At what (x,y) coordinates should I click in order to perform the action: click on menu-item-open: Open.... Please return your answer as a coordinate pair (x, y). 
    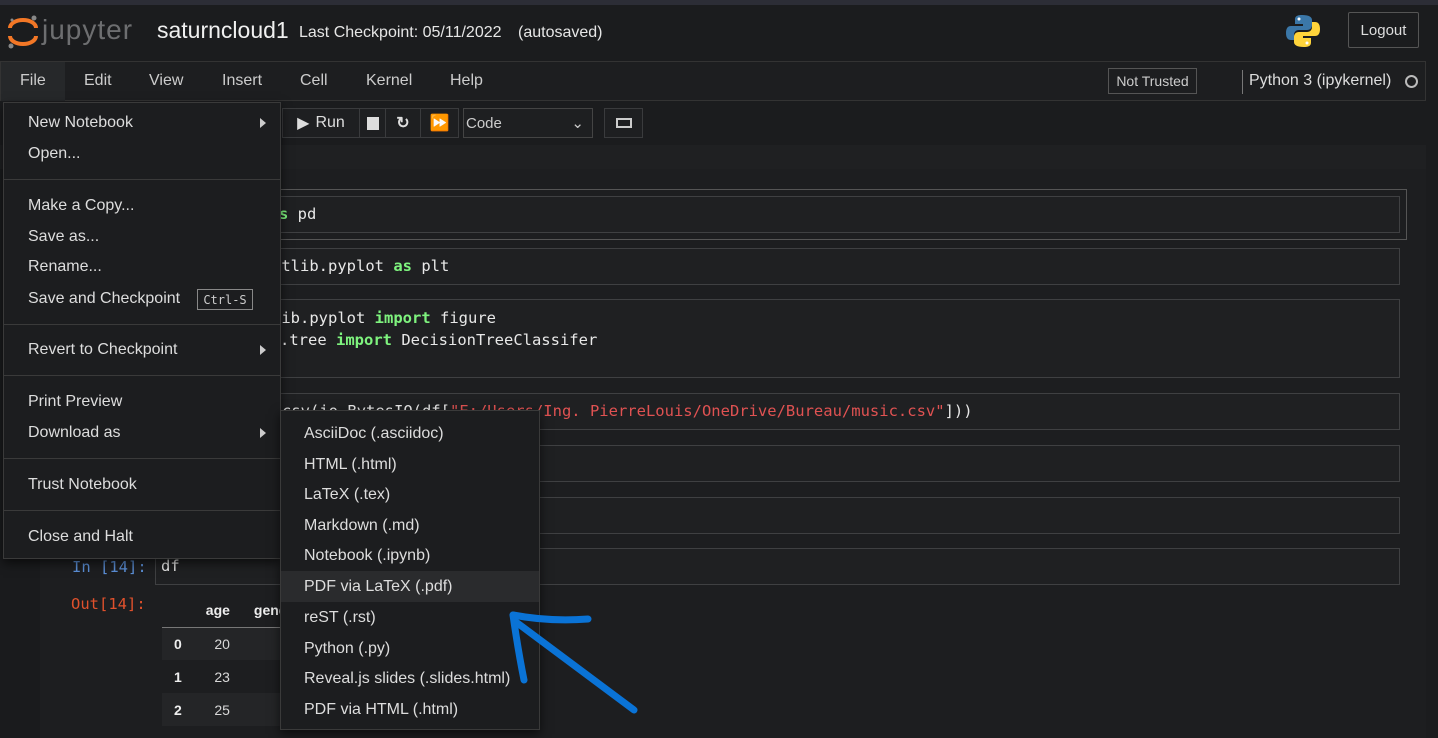
    Looking at the image, I should click on (54, 154).